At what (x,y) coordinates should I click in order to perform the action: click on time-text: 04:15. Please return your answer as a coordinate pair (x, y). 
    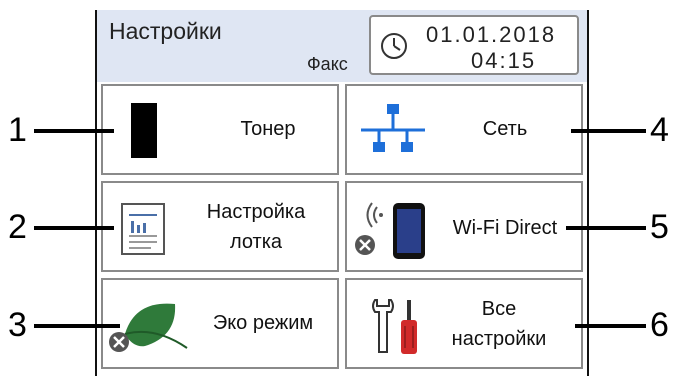
    Looking at the image, I should click on (504, 60).